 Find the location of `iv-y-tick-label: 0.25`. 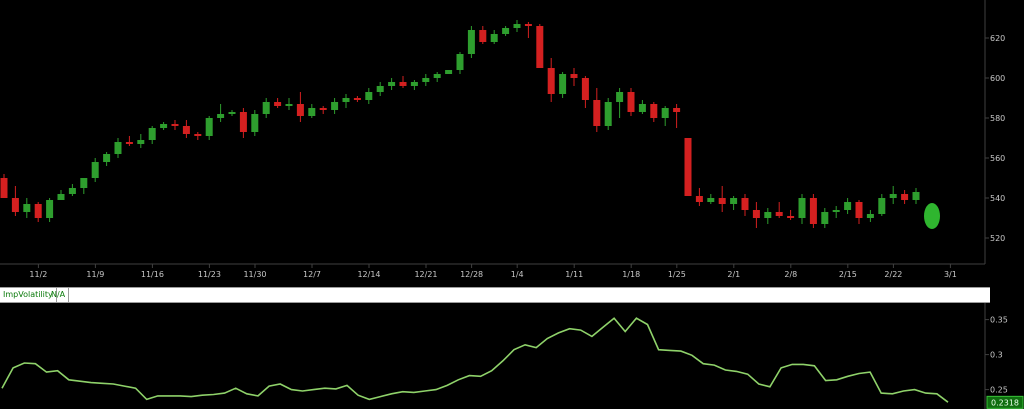

iv-y-tick-label: 0.25 is located at coordinates (999, 390).